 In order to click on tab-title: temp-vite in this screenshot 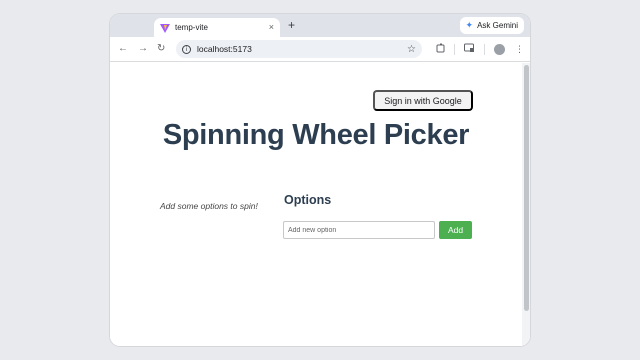, I will do `click(191, 27)`.